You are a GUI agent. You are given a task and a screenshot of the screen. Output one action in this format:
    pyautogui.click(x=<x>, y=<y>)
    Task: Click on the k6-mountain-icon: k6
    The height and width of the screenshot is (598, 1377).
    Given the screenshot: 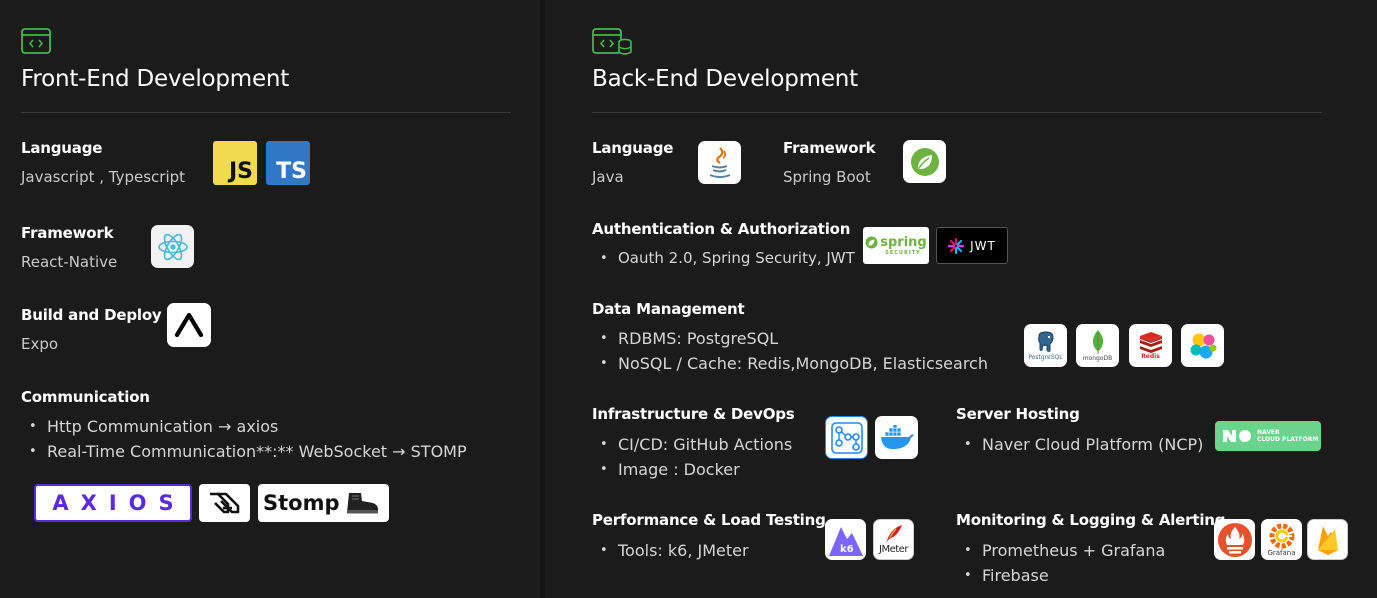 What is the action you would take?
    pyautogui.click(x=845, y=541)
    